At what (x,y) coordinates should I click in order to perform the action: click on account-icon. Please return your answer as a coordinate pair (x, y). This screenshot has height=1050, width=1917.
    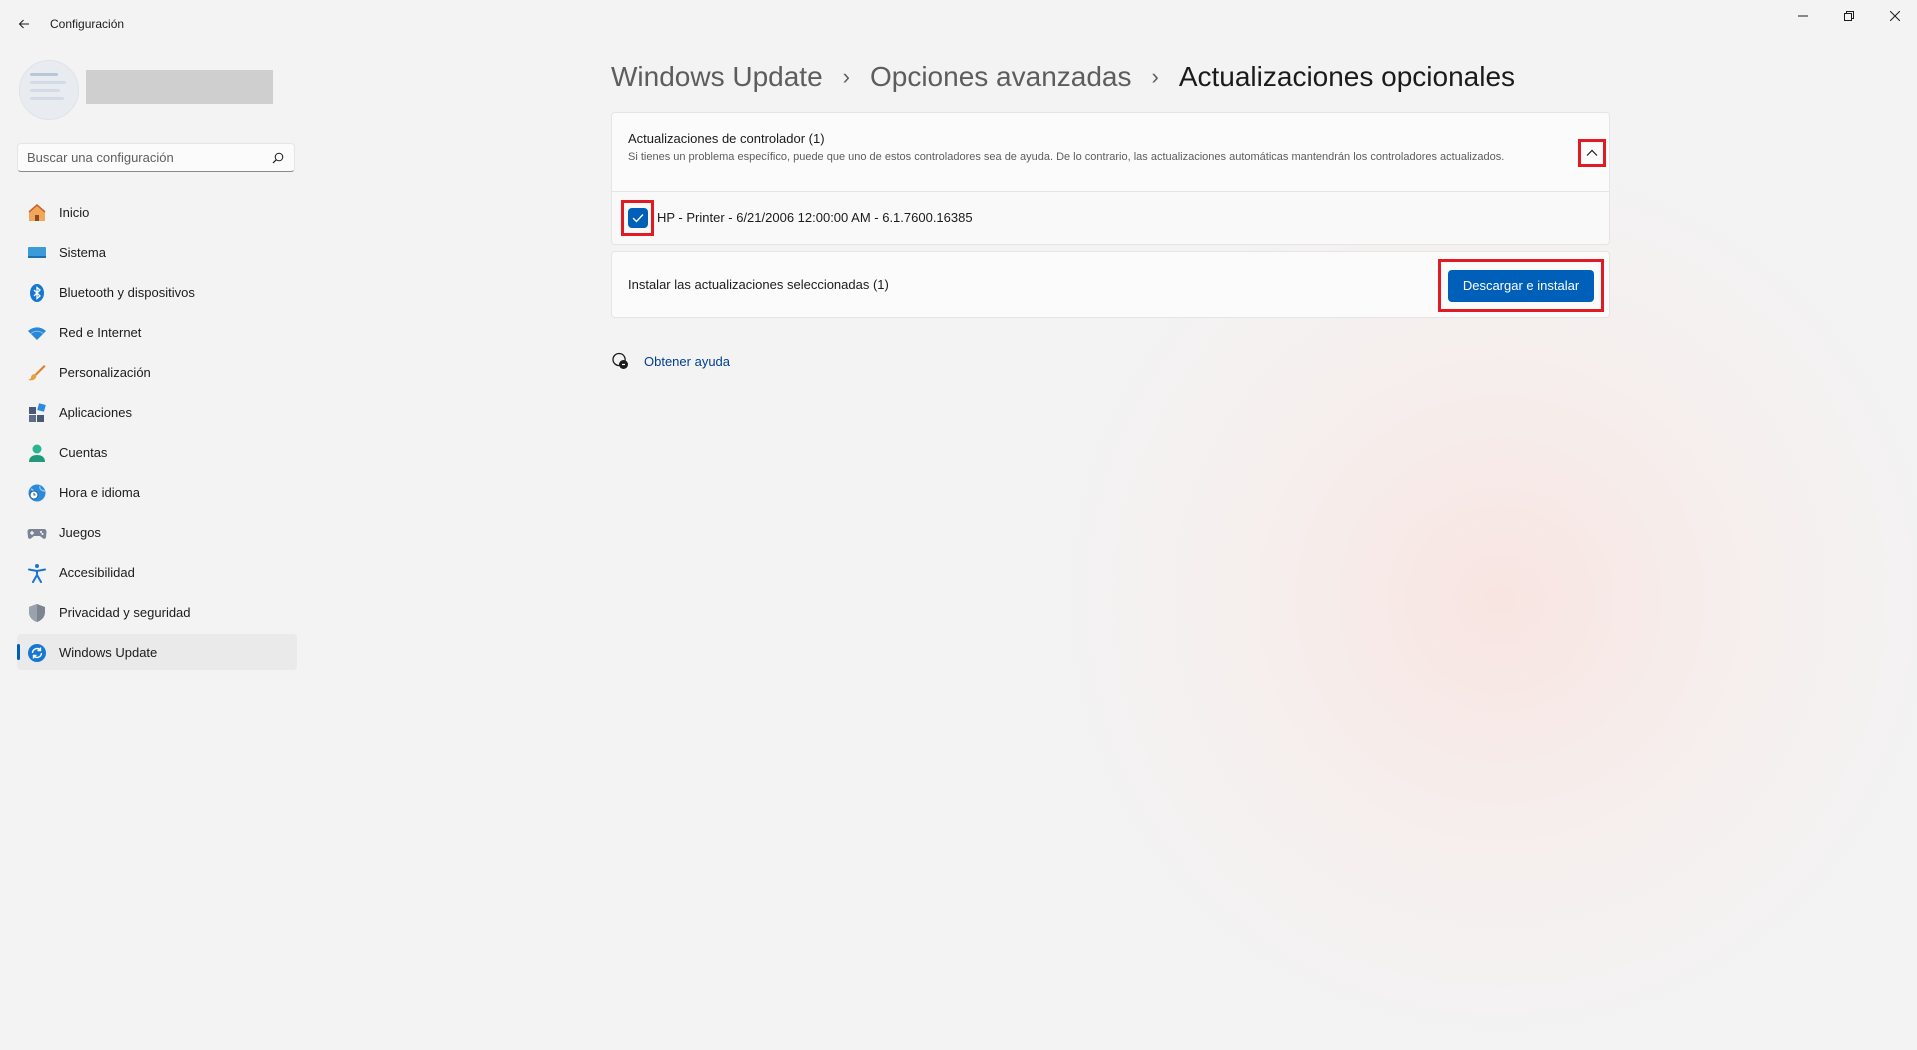
    Looking at the image, I should click on (37, 453).